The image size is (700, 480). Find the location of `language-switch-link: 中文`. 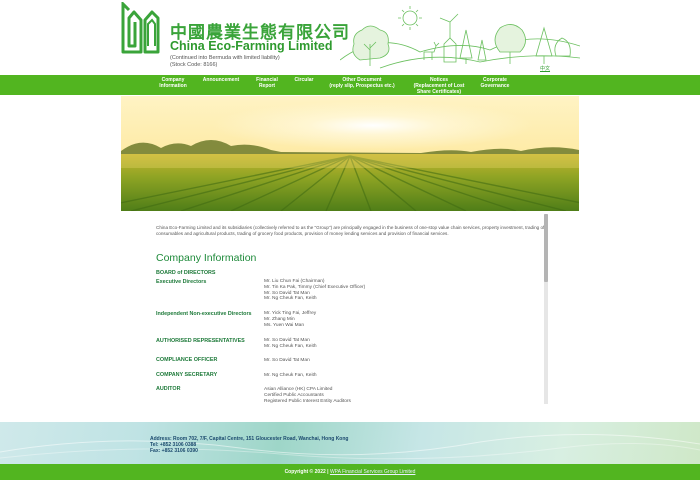

language-switch-link: 中文 is located at coordinates (545, 68).